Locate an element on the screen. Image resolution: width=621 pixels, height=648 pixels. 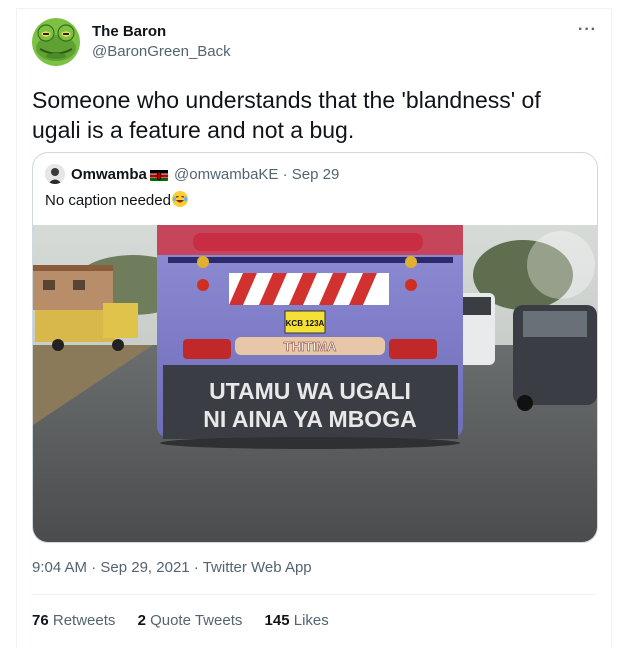
quoted-text: No caption needed is located at coordinates (108, 200).